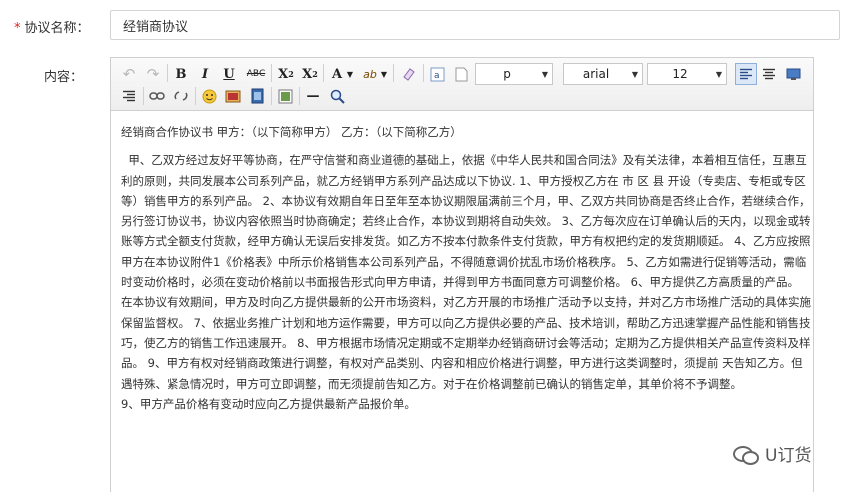 This screenshot has width=856, height=492. What do you see at coordinates (350, 74) in the screenshot?
I see `font-color-chevron-down-icon: ▼` at bounding box center [350, 74].